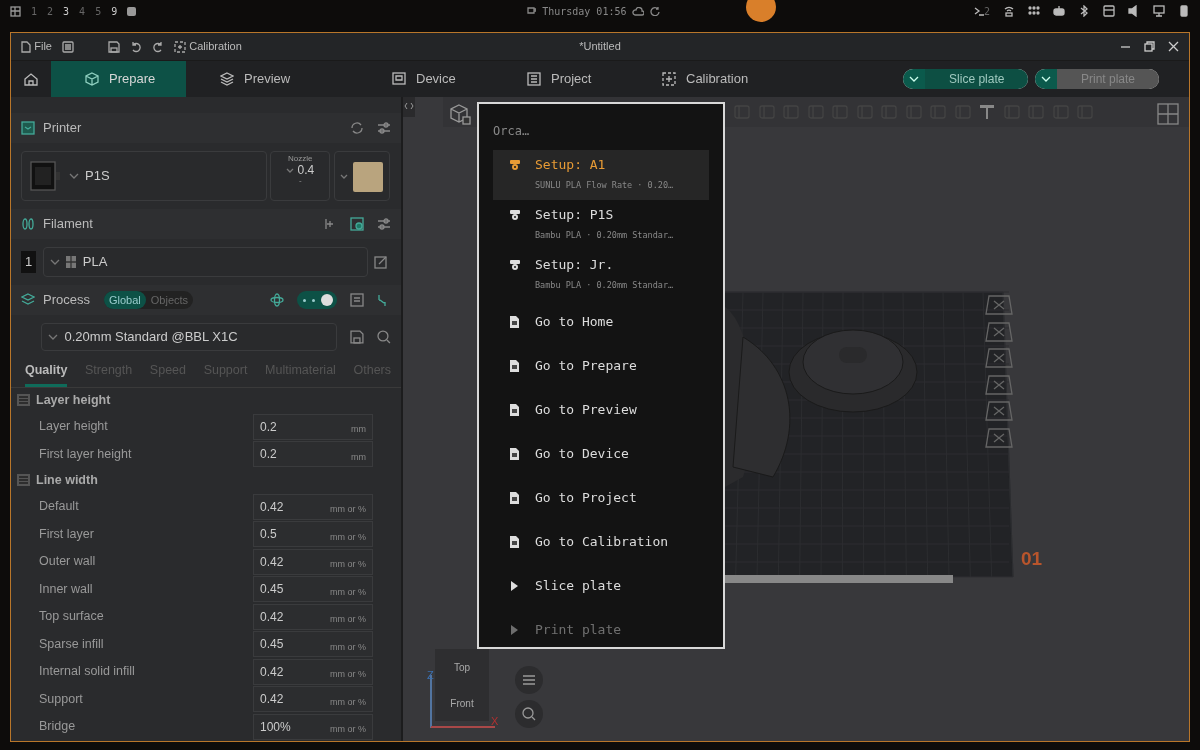 The image size is (1200, 750). Describe the element at coordinates (205, 262) in the screenshot. I see `filament-selector: PLA` at that location.